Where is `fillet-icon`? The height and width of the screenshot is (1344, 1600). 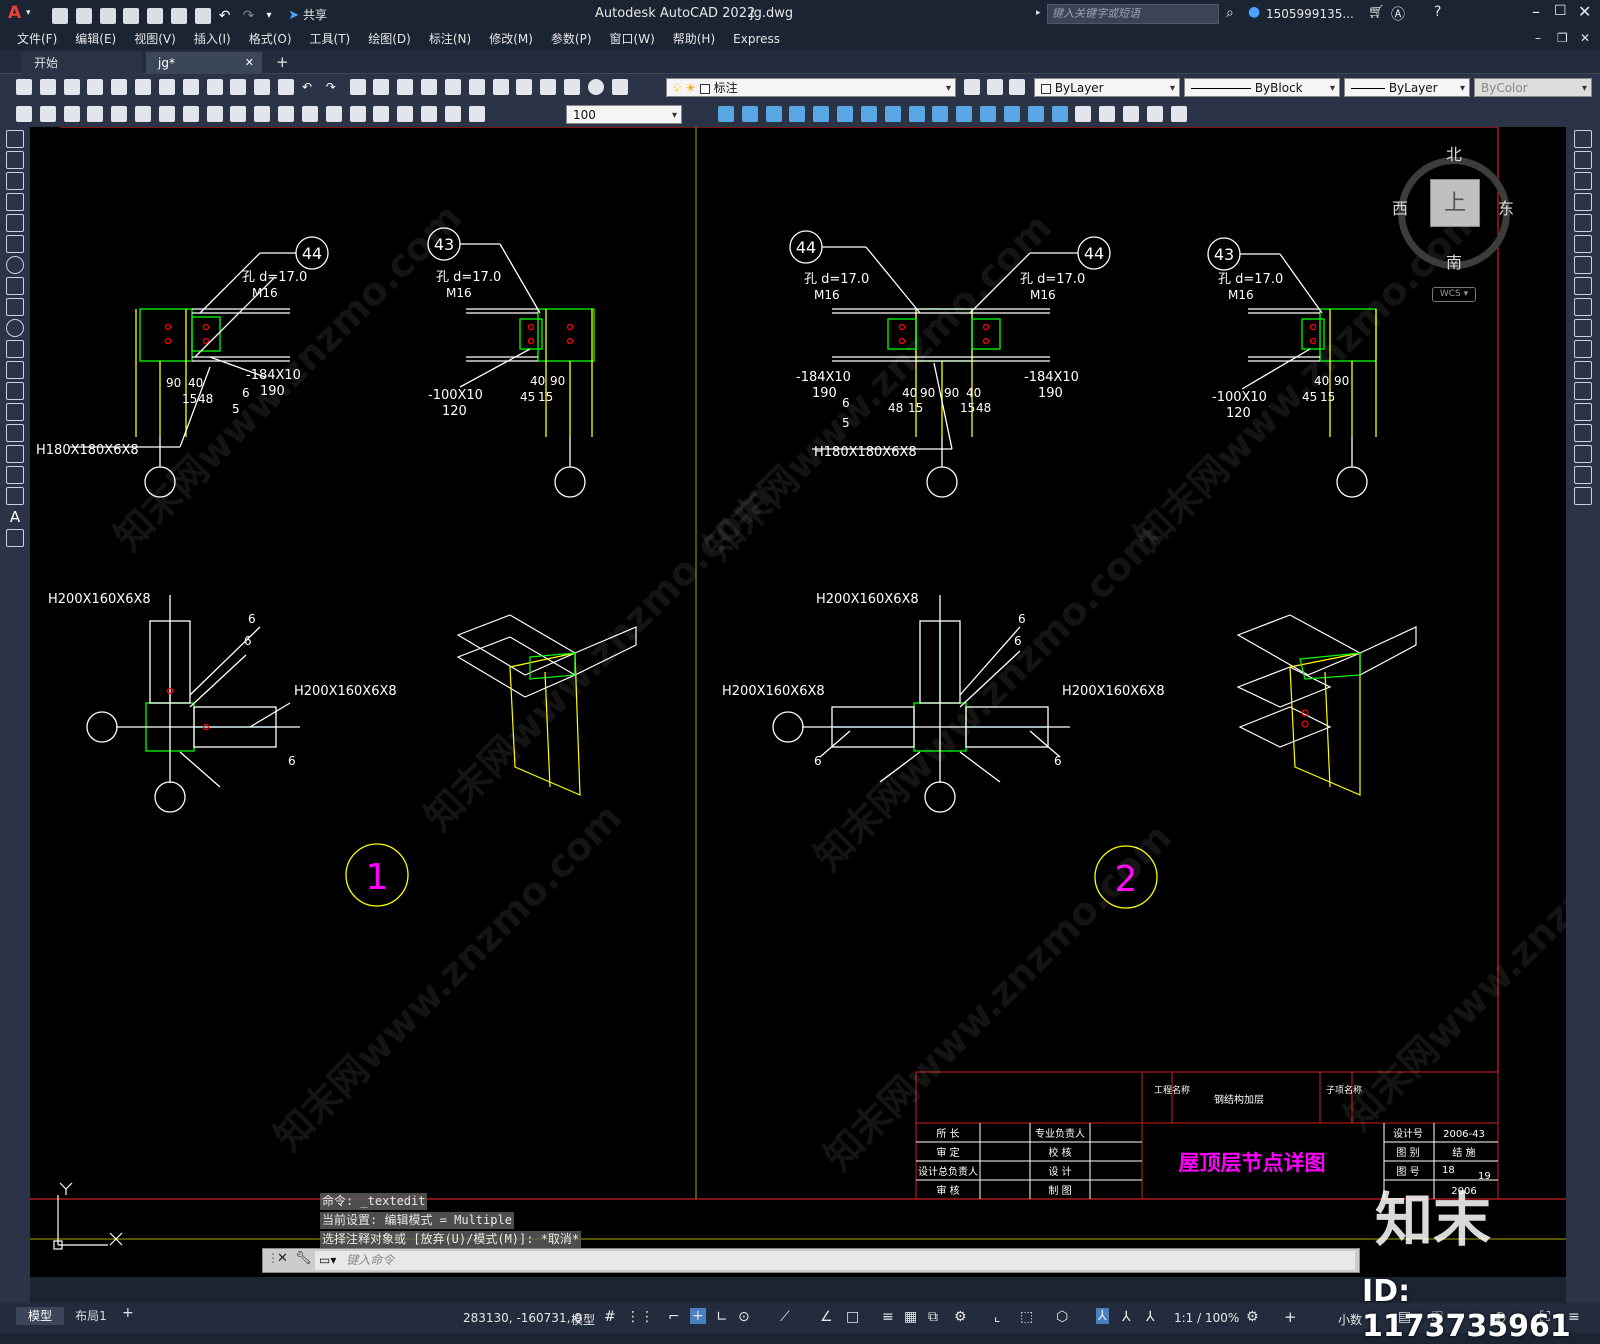 fillet-icon is located at coordinates (1583, 454).